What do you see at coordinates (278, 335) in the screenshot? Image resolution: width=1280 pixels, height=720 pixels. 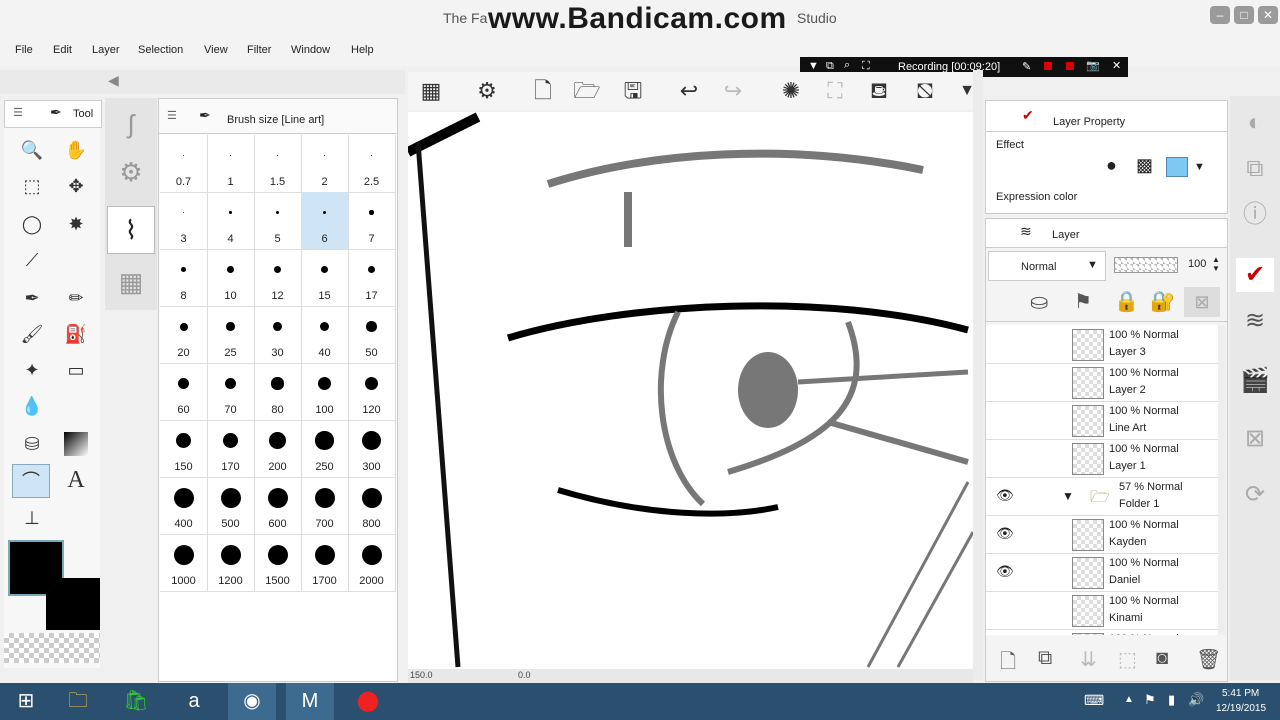 I see `brush-size-option: 30` at bounding box center [278, 335].